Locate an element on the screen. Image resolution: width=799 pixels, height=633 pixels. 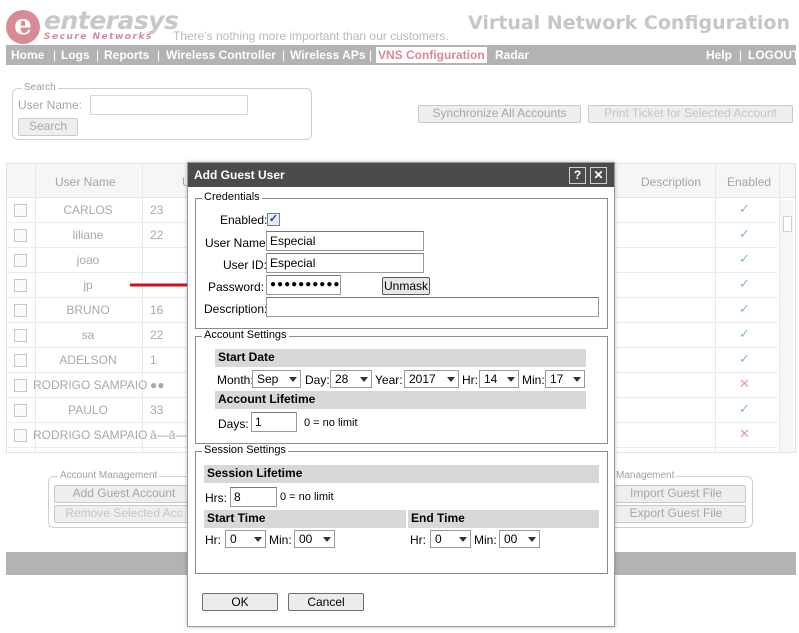
session-lifetime-heading: Session Lifetime is located at coordinates (401, 474).